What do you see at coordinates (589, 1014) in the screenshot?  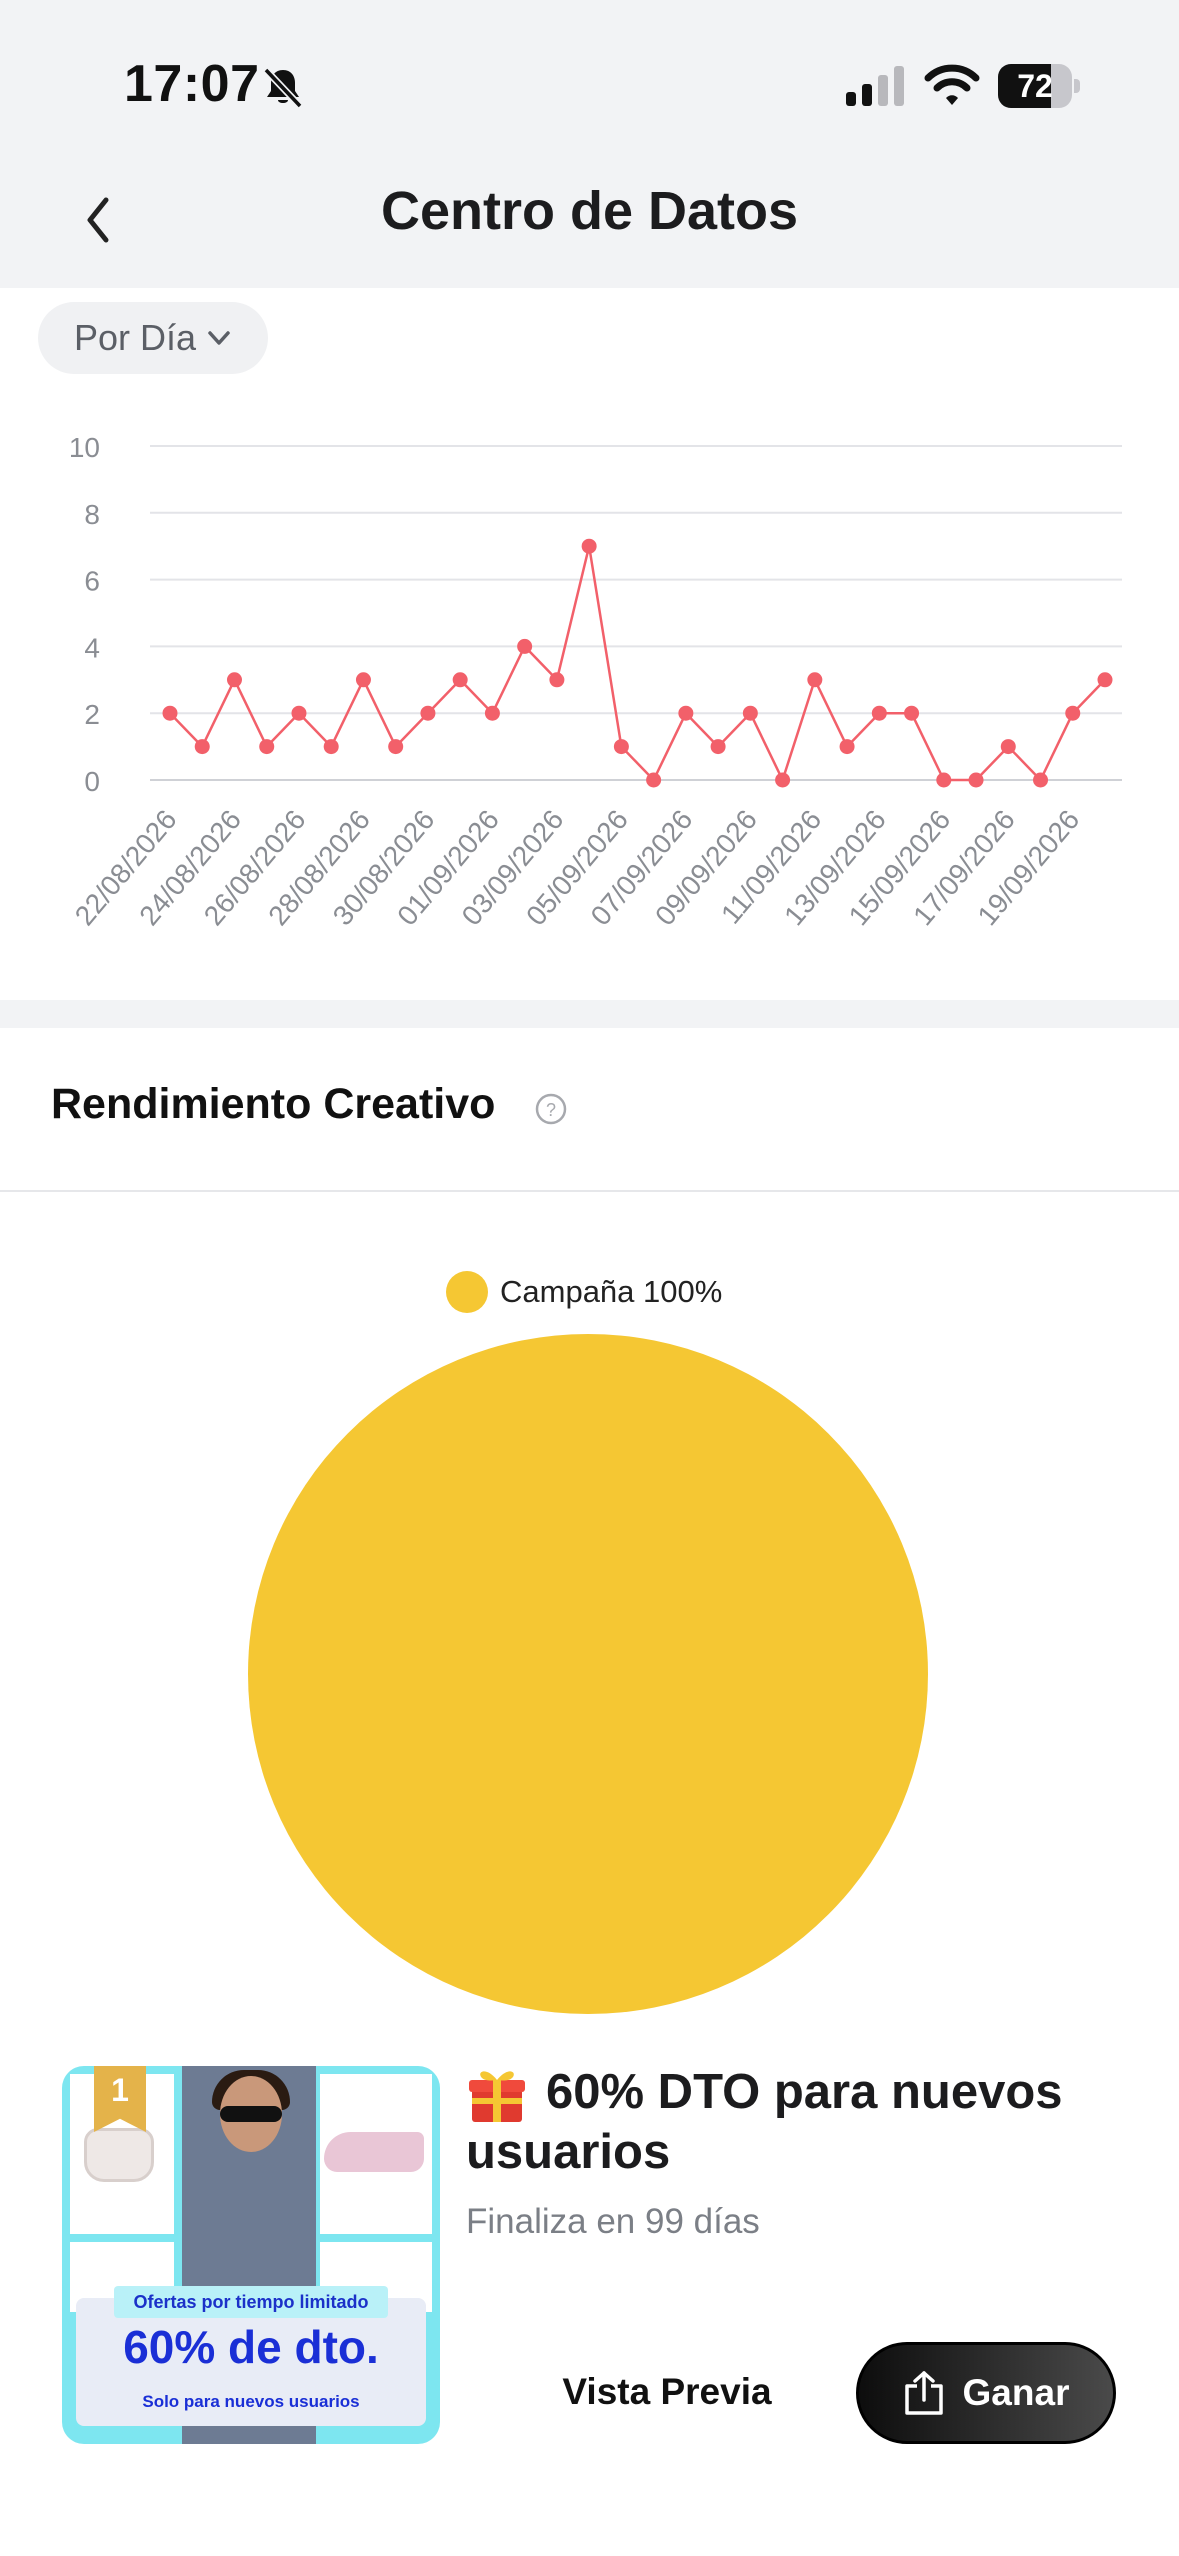 I see `section-separator` at bounding box center [589, 1014].